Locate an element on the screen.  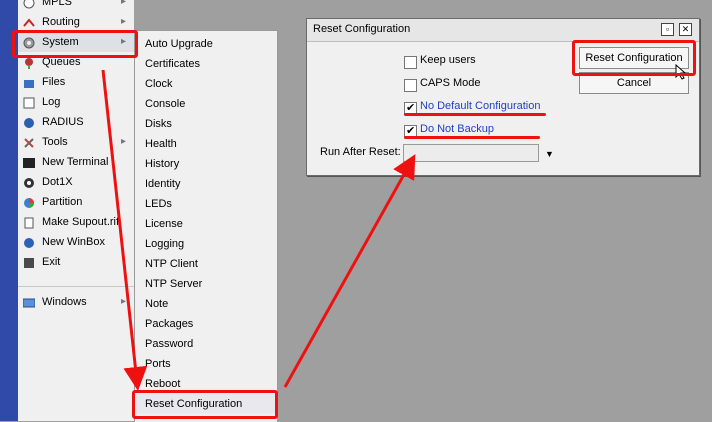
run-after-reset-input is located at coordinates (471, 153).